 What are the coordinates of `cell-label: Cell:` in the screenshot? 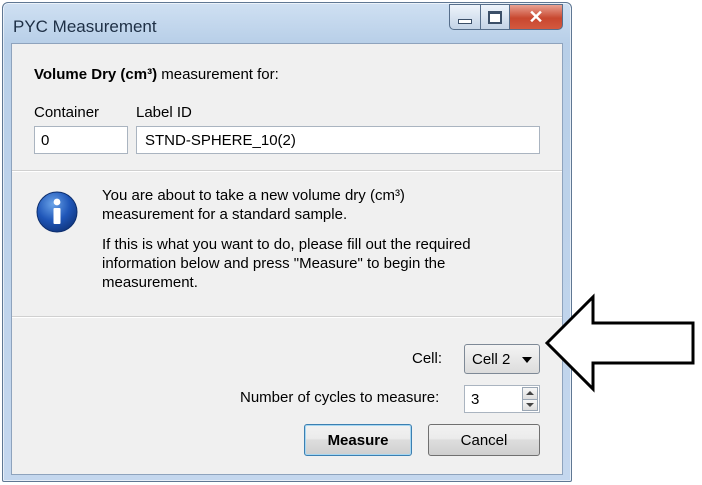 It's located at (427, 358).